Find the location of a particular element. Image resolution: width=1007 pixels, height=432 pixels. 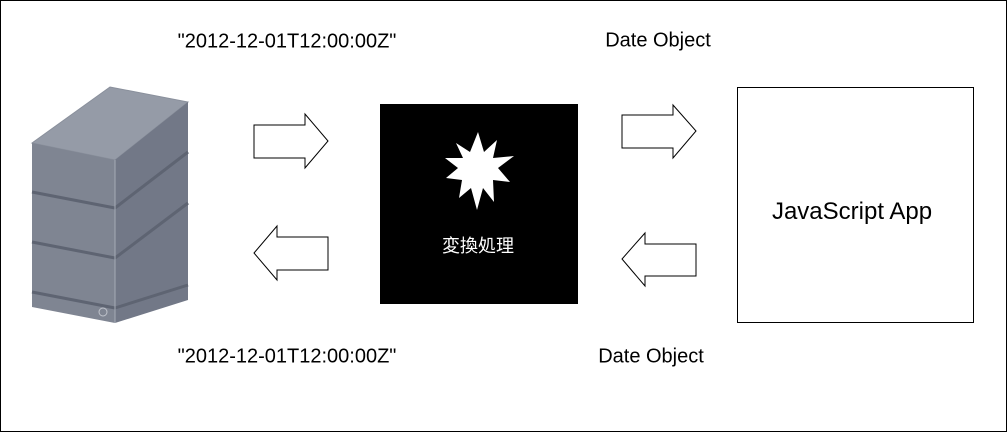

output-string-label: "2012-12-01T12:00:00Z" is located at coordinates (287, 356).